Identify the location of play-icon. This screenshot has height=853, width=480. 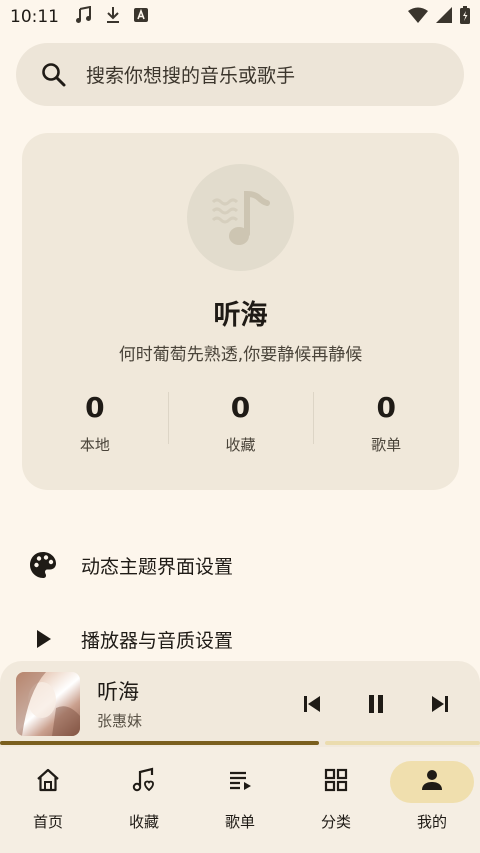
(43, 639).